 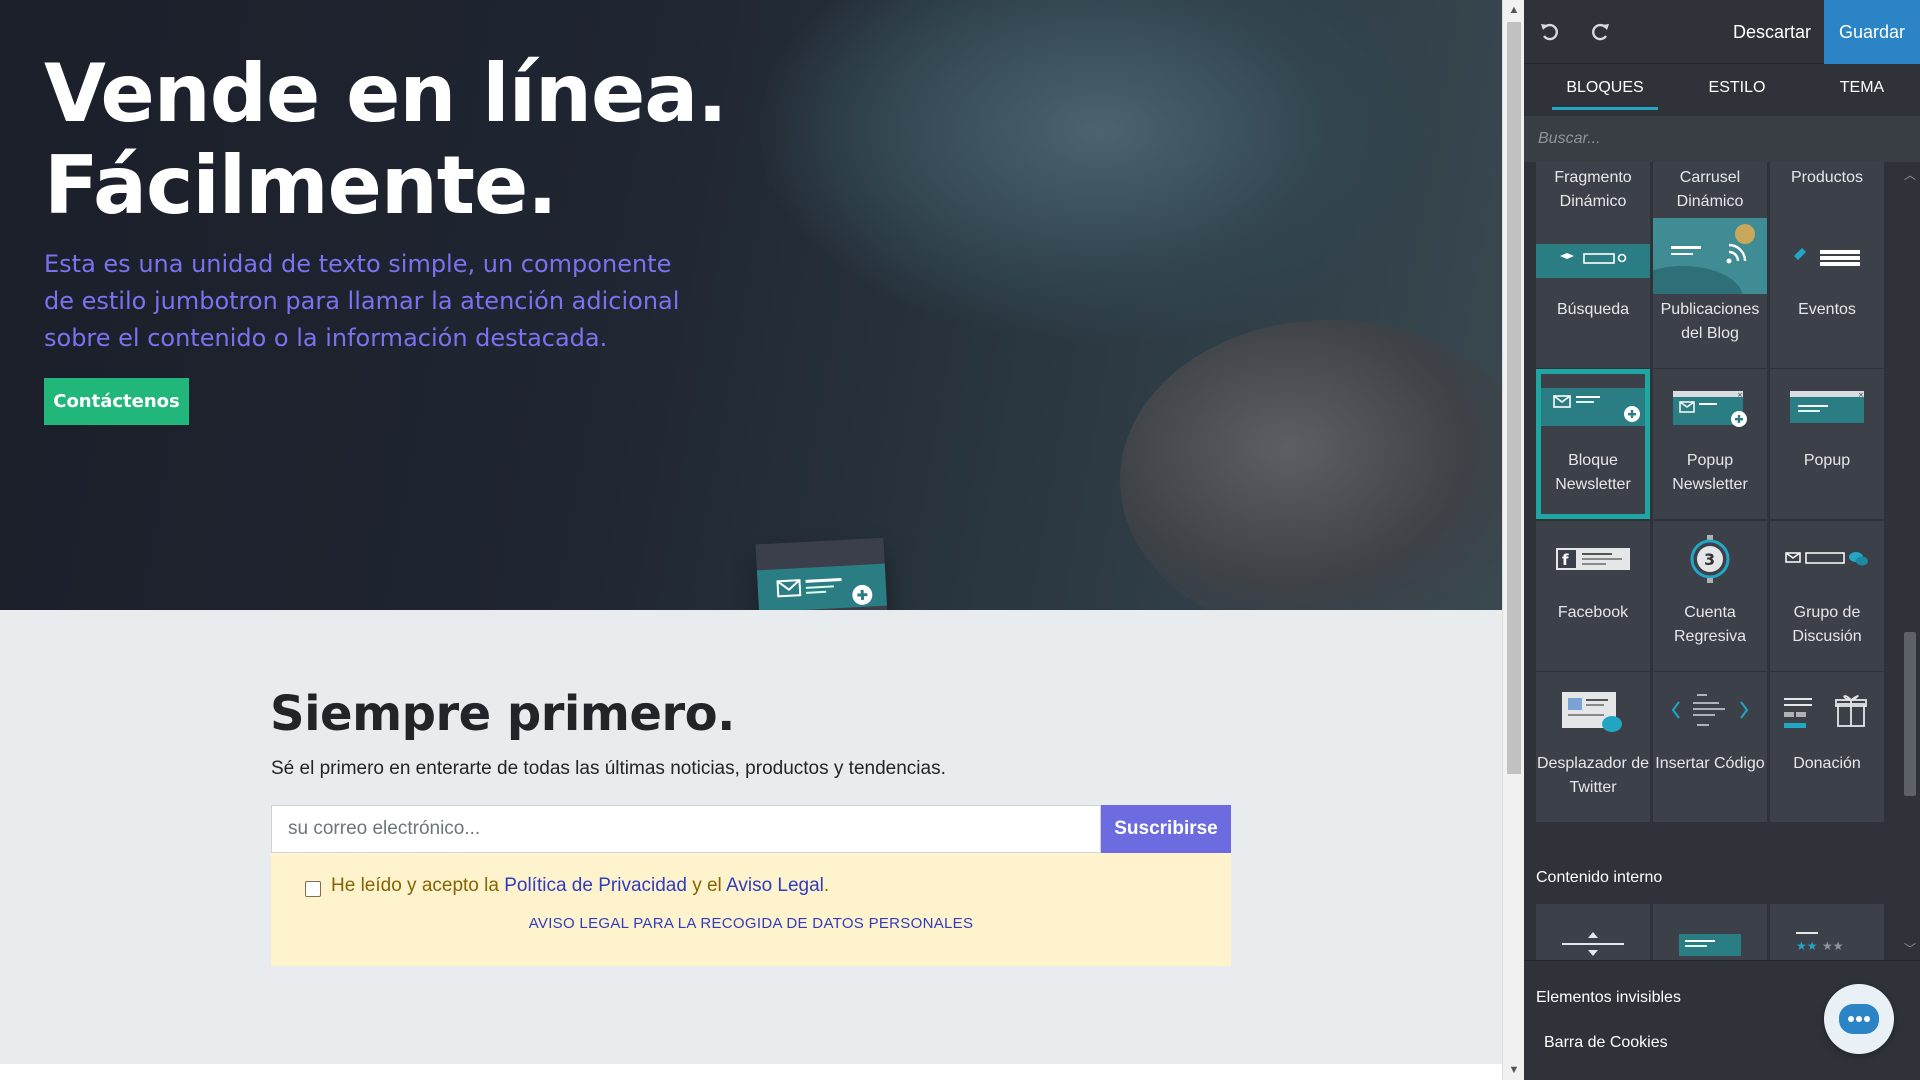 I want to click on block-bloque-newsletter: Bloque Newsletter, so click(x=1593, y=444).